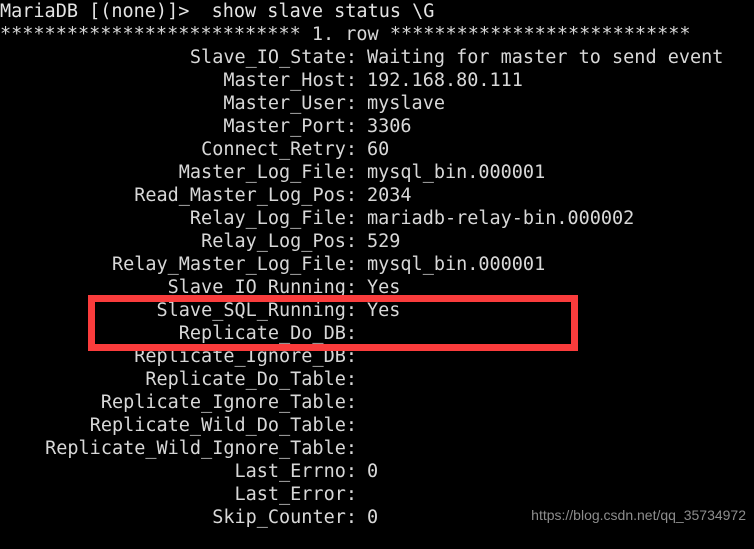 Image resolution: width=754 pixels, height=549 pixels. I want to click on status-field-value: 529, so click(384, 241).